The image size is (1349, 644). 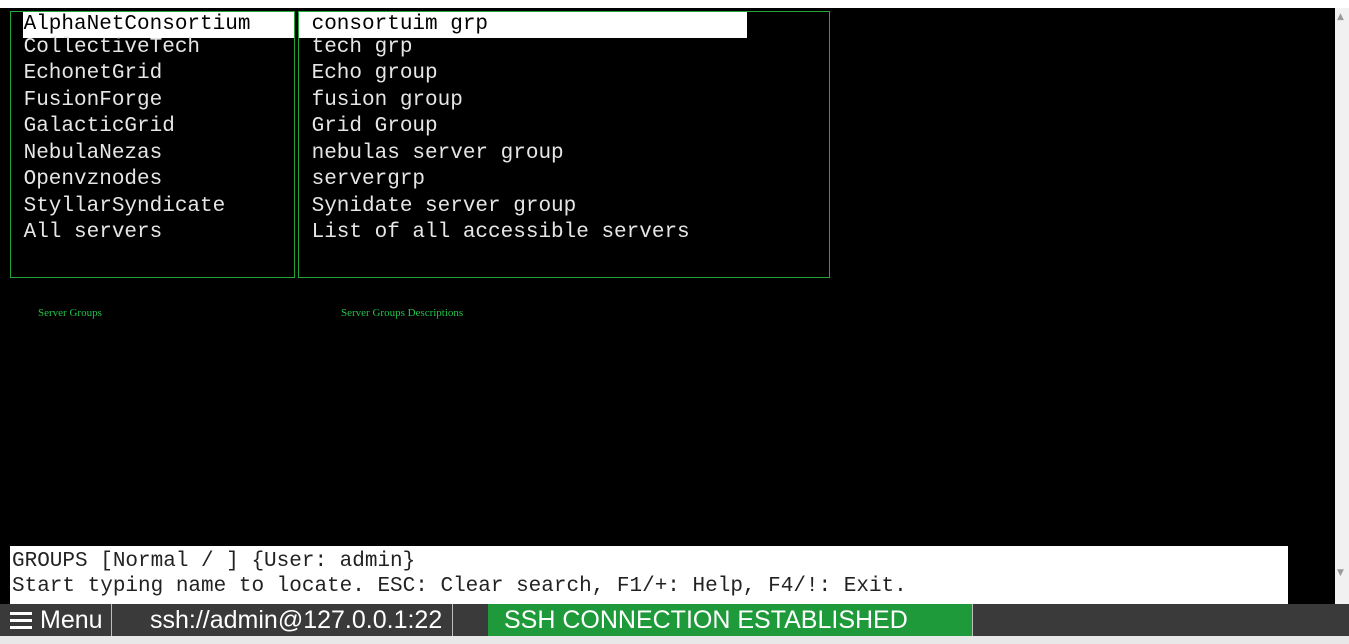 What do you see at coordinates (674, 640) in the screenshot?
I see `horizontal-scrollbar` at bounding box center [674, 640].